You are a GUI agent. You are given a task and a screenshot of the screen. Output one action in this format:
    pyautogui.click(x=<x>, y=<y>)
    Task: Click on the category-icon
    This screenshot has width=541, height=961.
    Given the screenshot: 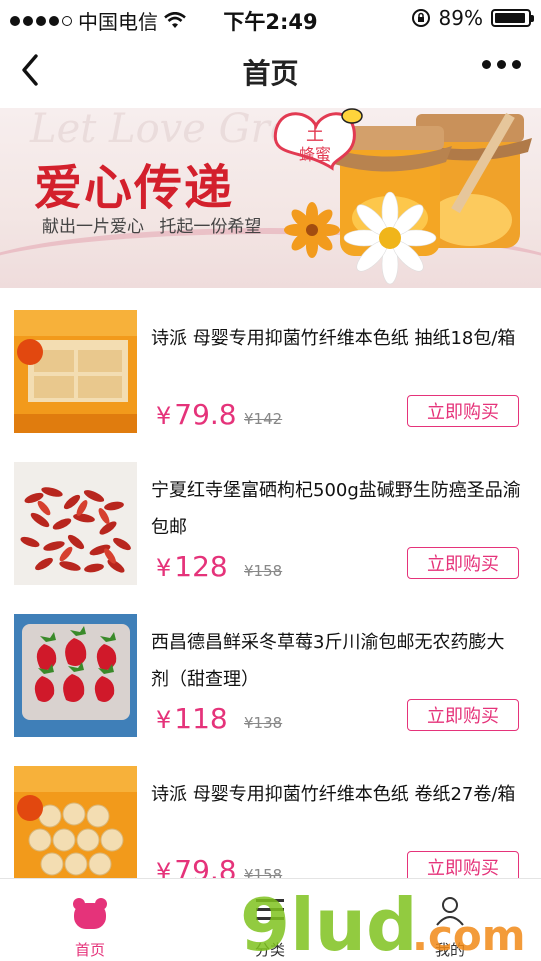 What is the action you would take?
    pyautogui.click(x=270, y=909)
    